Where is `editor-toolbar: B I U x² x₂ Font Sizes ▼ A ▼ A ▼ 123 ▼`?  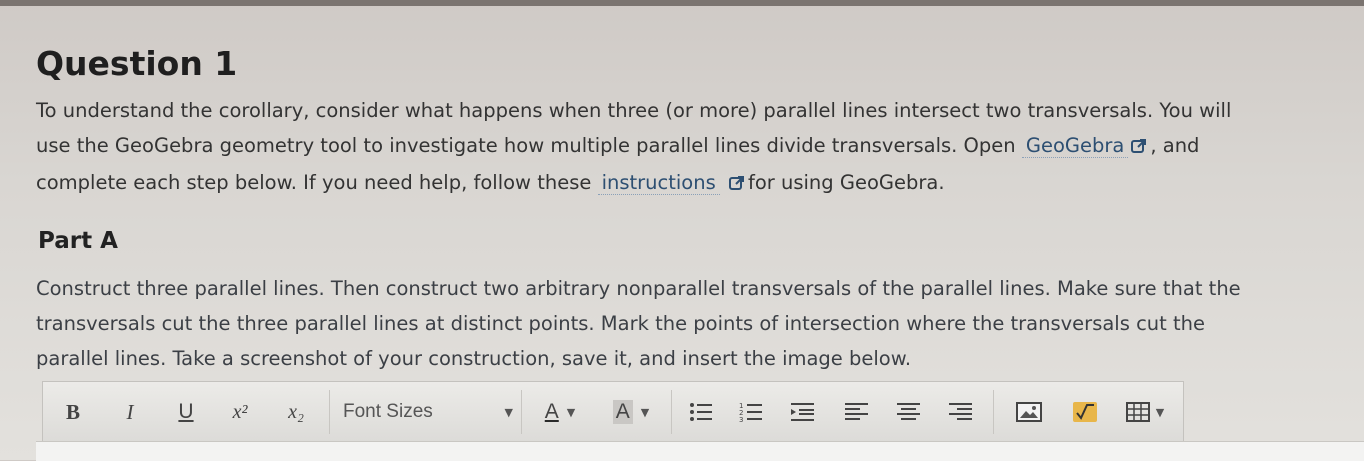 editor-toolbar: B I U x² x₂ Font Sizes ▼ A ▼ A ▼ 123 ▼ is located at coordinates (613, 412).